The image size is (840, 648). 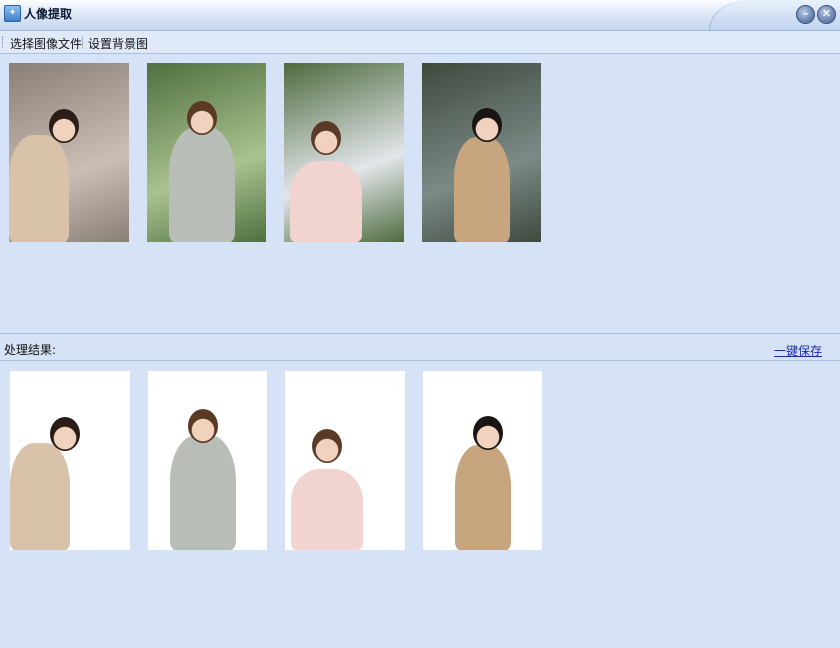 I want to click on app-logo-icon: ✦, so click(x=12, y=13).